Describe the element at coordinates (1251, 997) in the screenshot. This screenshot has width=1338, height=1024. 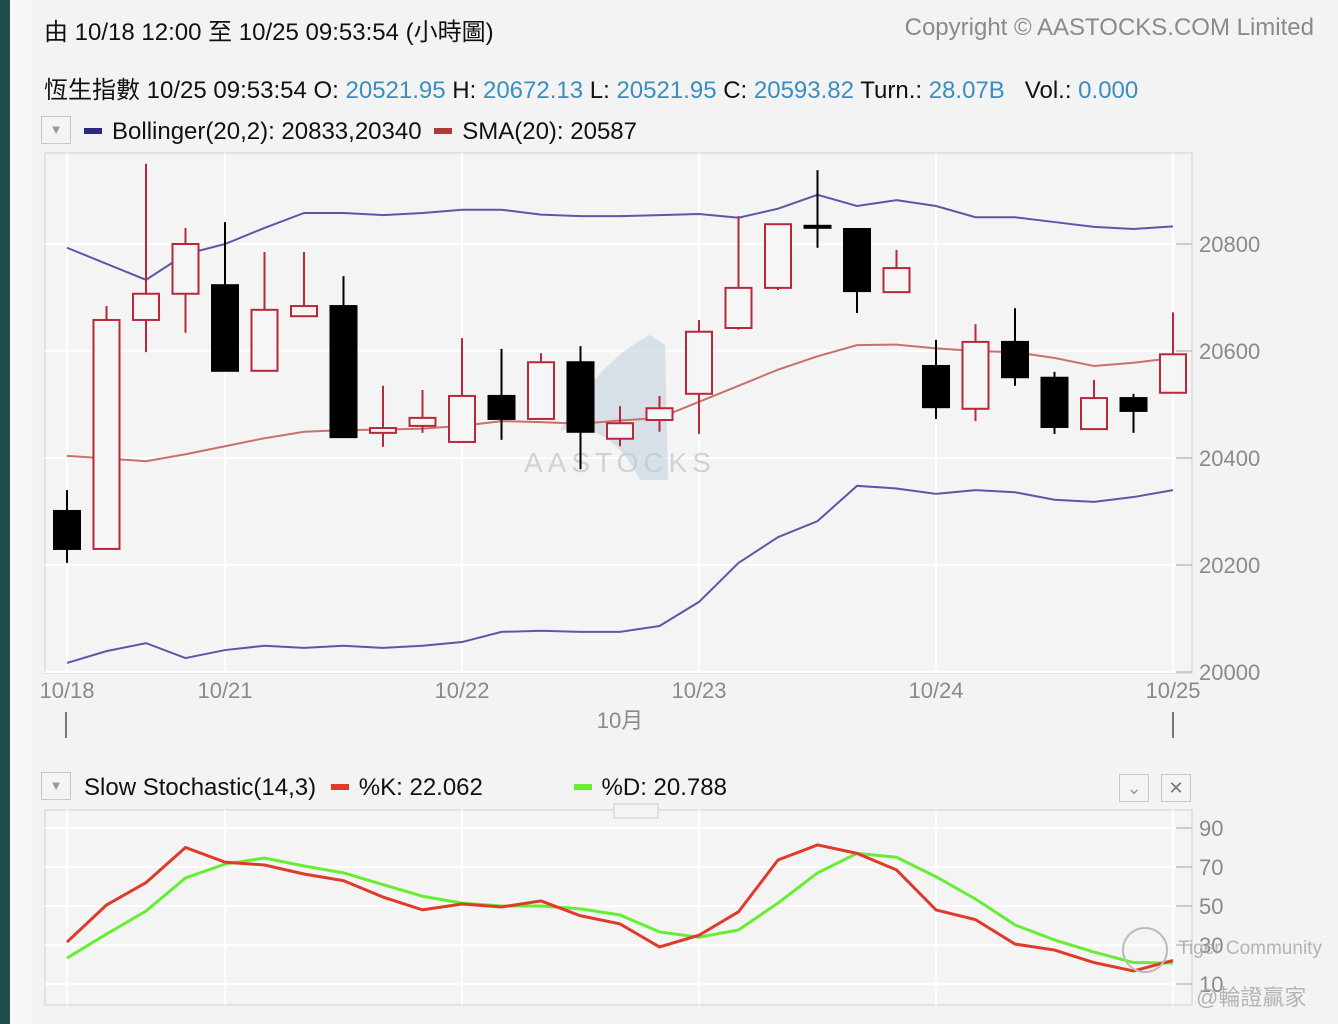
I see `user-watermark: @輪證贏家` at that location.